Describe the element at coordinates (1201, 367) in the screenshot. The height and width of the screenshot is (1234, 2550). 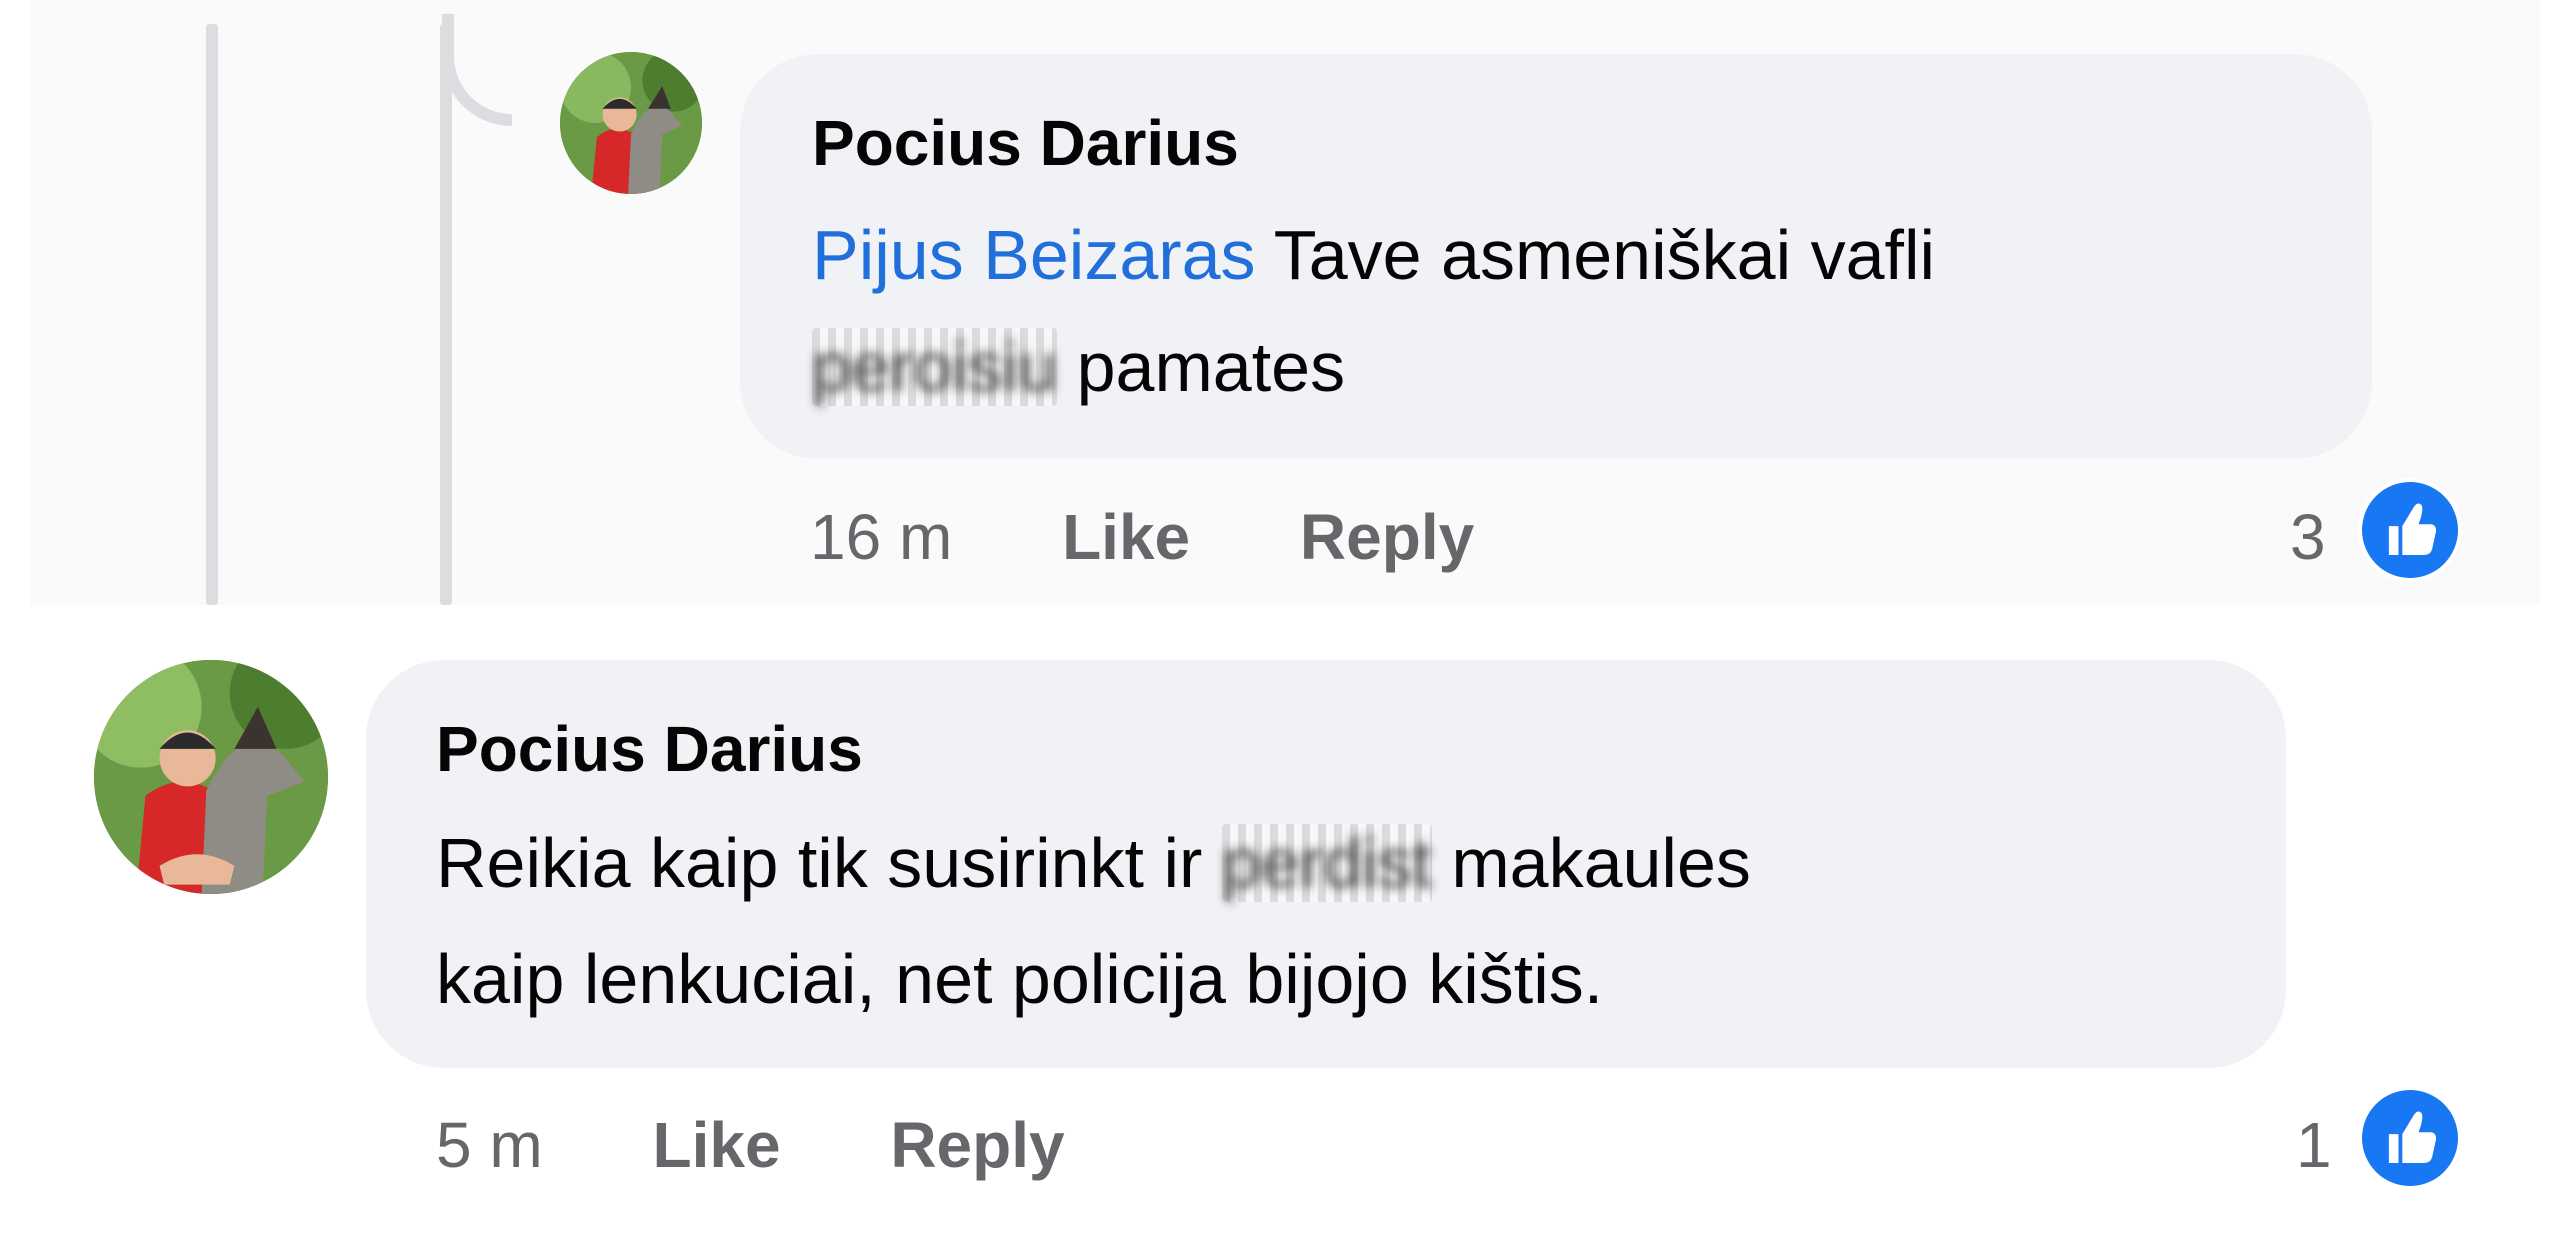
I see `comment-text: pamates` at that location.